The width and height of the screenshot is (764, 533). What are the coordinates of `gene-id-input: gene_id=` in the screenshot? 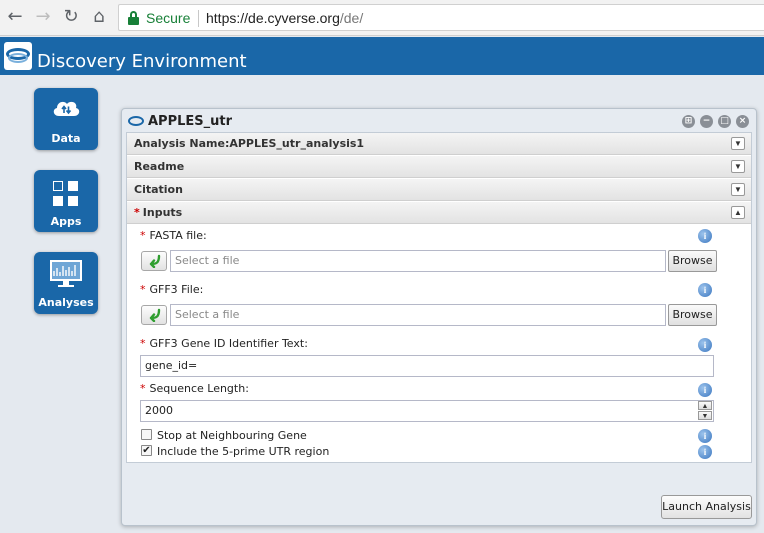 It's located at (427, 366).